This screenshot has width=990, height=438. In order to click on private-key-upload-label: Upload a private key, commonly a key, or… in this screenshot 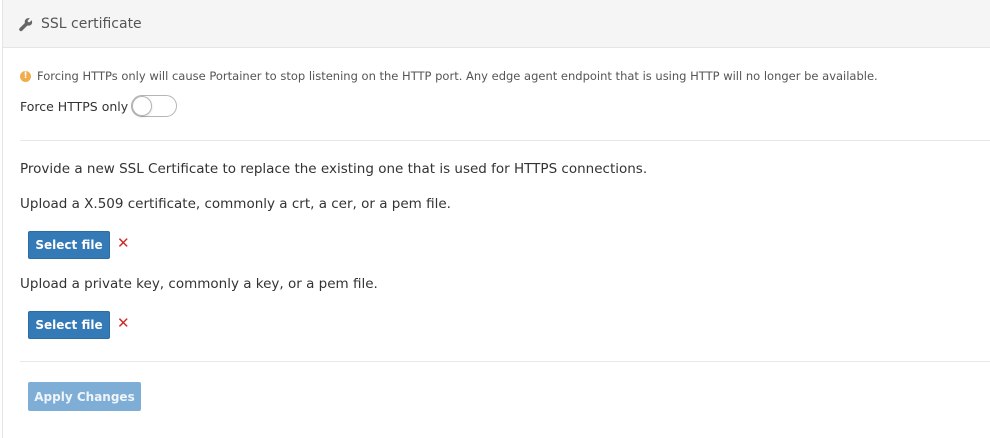, I will do `click(199, 284)`.